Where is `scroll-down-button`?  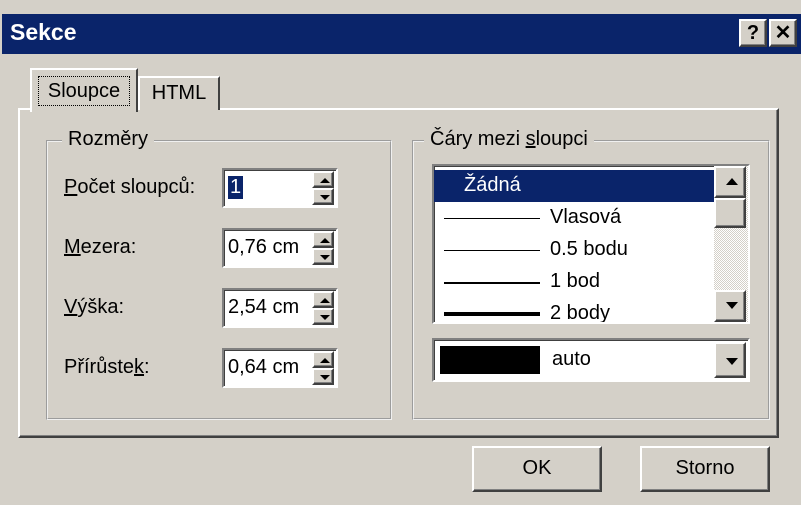
scroll-down-button is located at coordinates (730, 306).